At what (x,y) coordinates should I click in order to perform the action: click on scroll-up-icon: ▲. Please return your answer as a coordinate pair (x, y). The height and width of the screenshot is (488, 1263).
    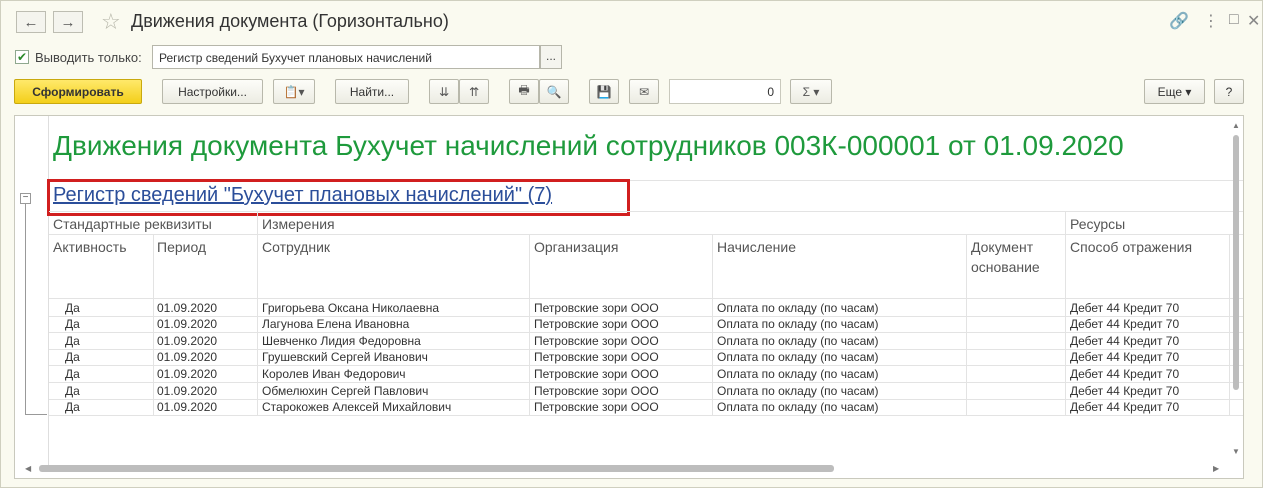
    Looking at the image, I should click on (1236, 125).